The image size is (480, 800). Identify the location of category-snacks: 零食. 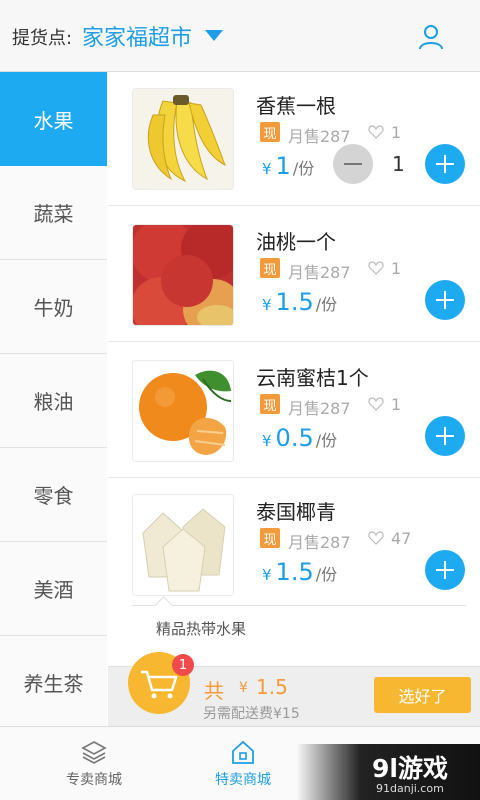
(53, 495).